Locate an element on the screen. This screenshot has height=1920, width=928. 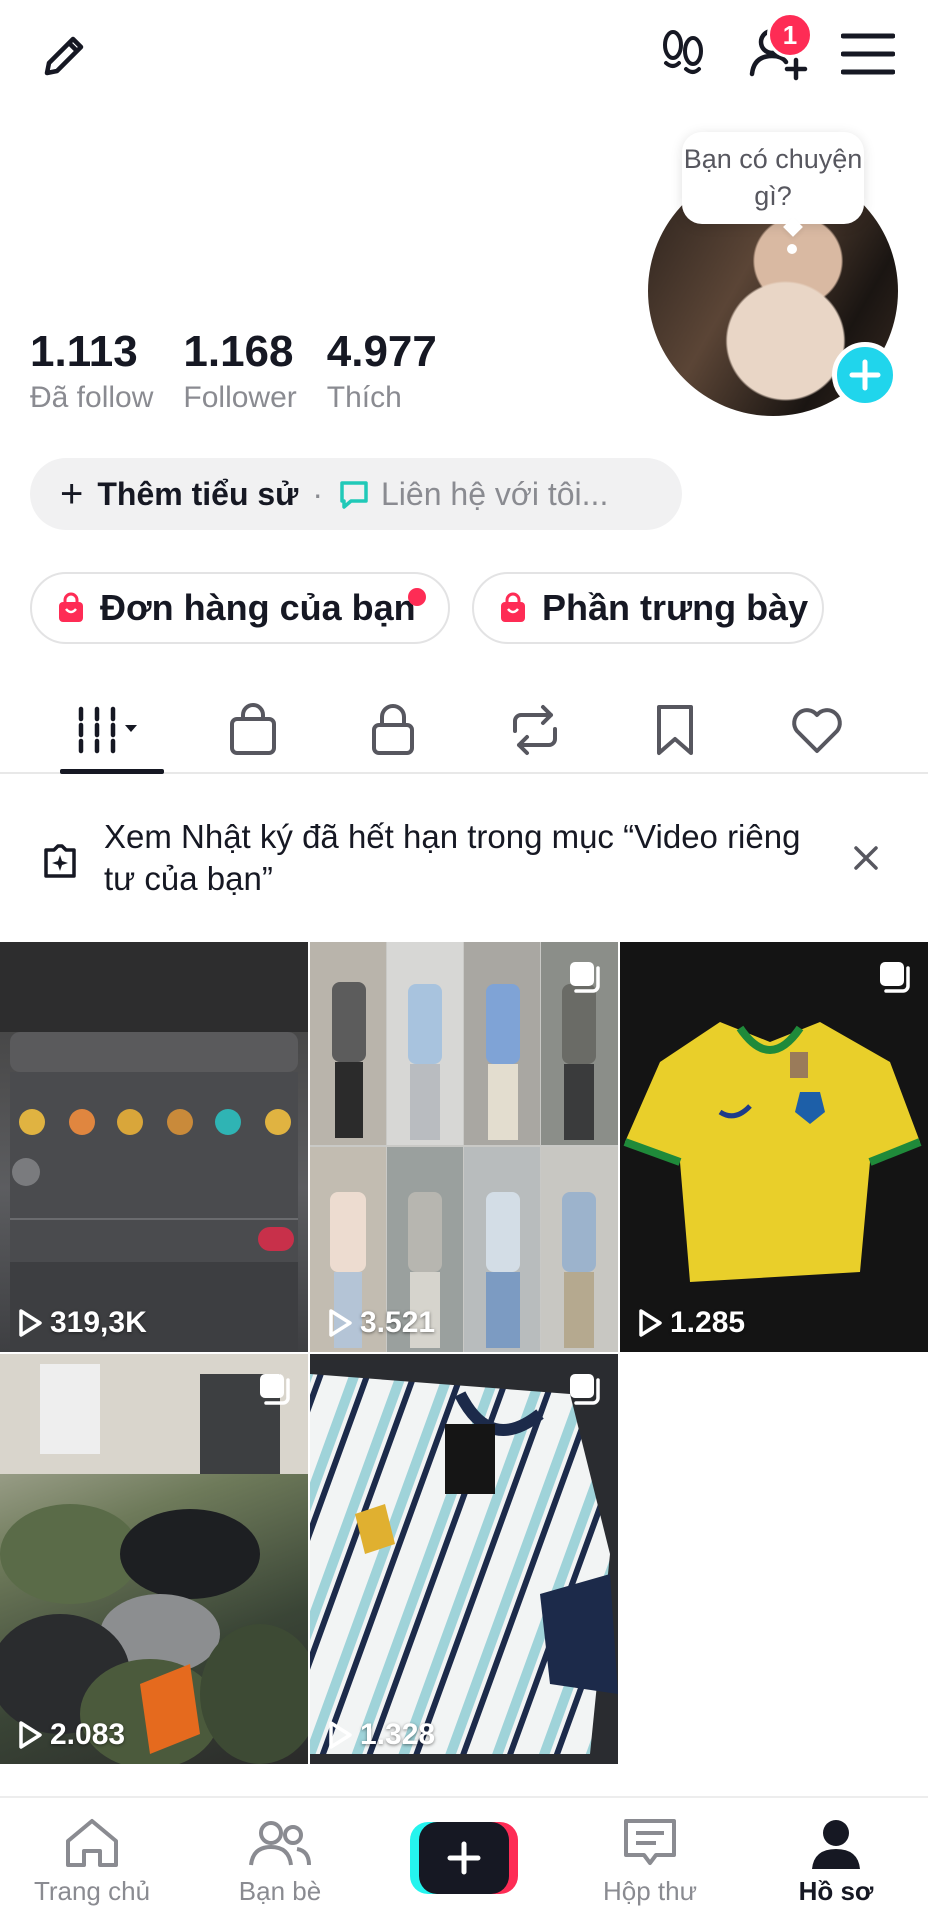
create-button-core is located at coordinates (464, 1858).